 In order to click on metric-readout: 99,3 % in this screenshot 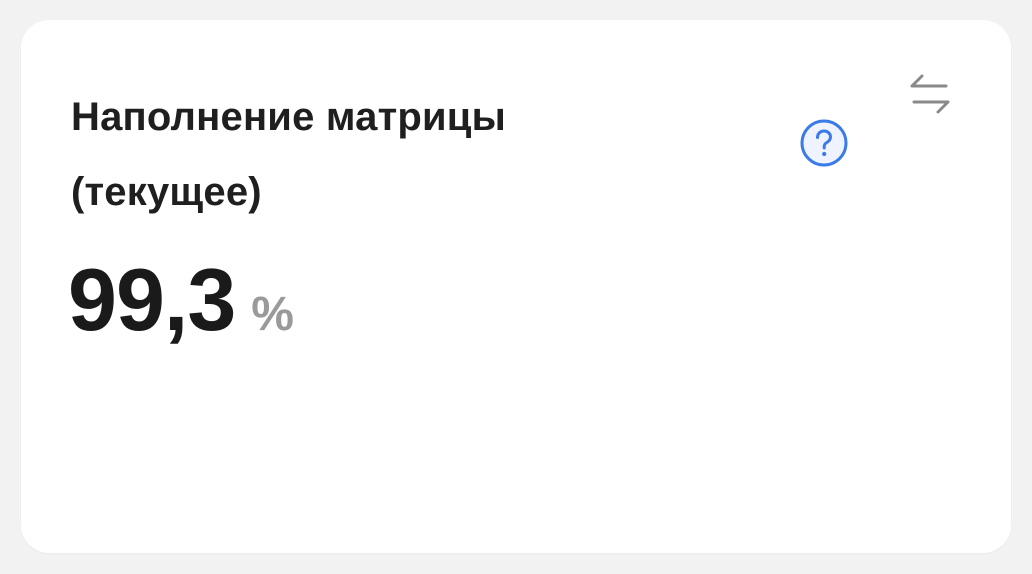, I will do `click(181, 300)`.